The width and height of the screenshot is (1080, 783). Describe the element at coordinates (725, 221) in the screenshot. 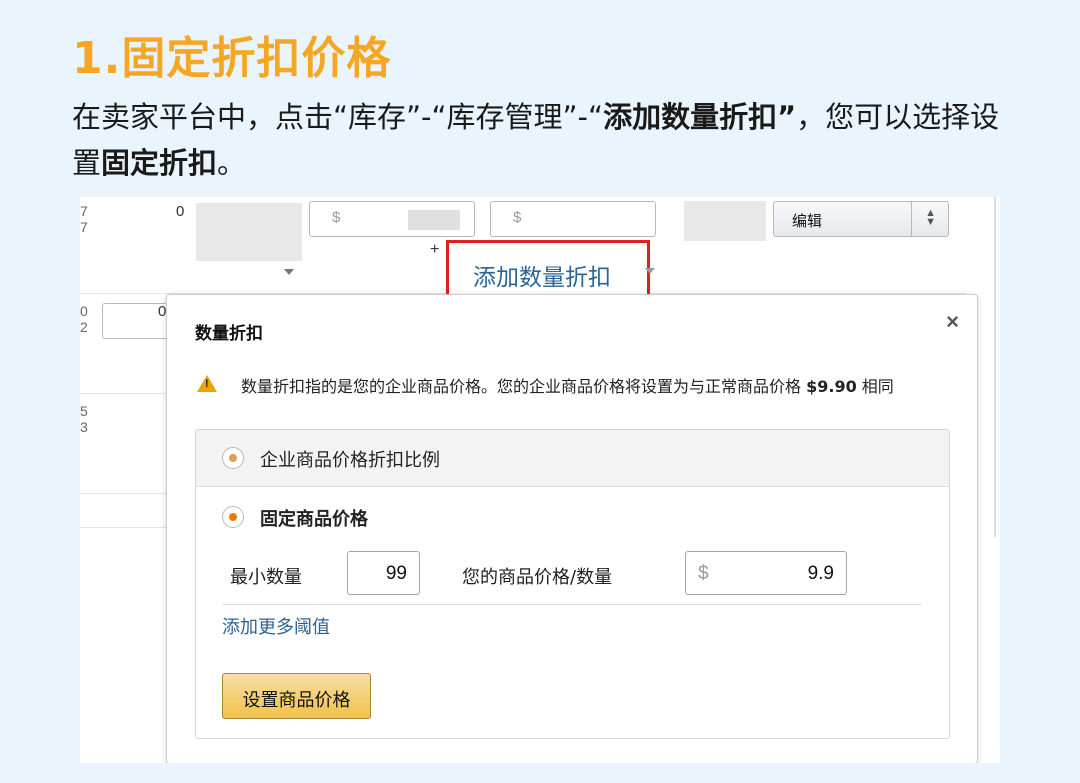

I see `blurred-cell` at that location.